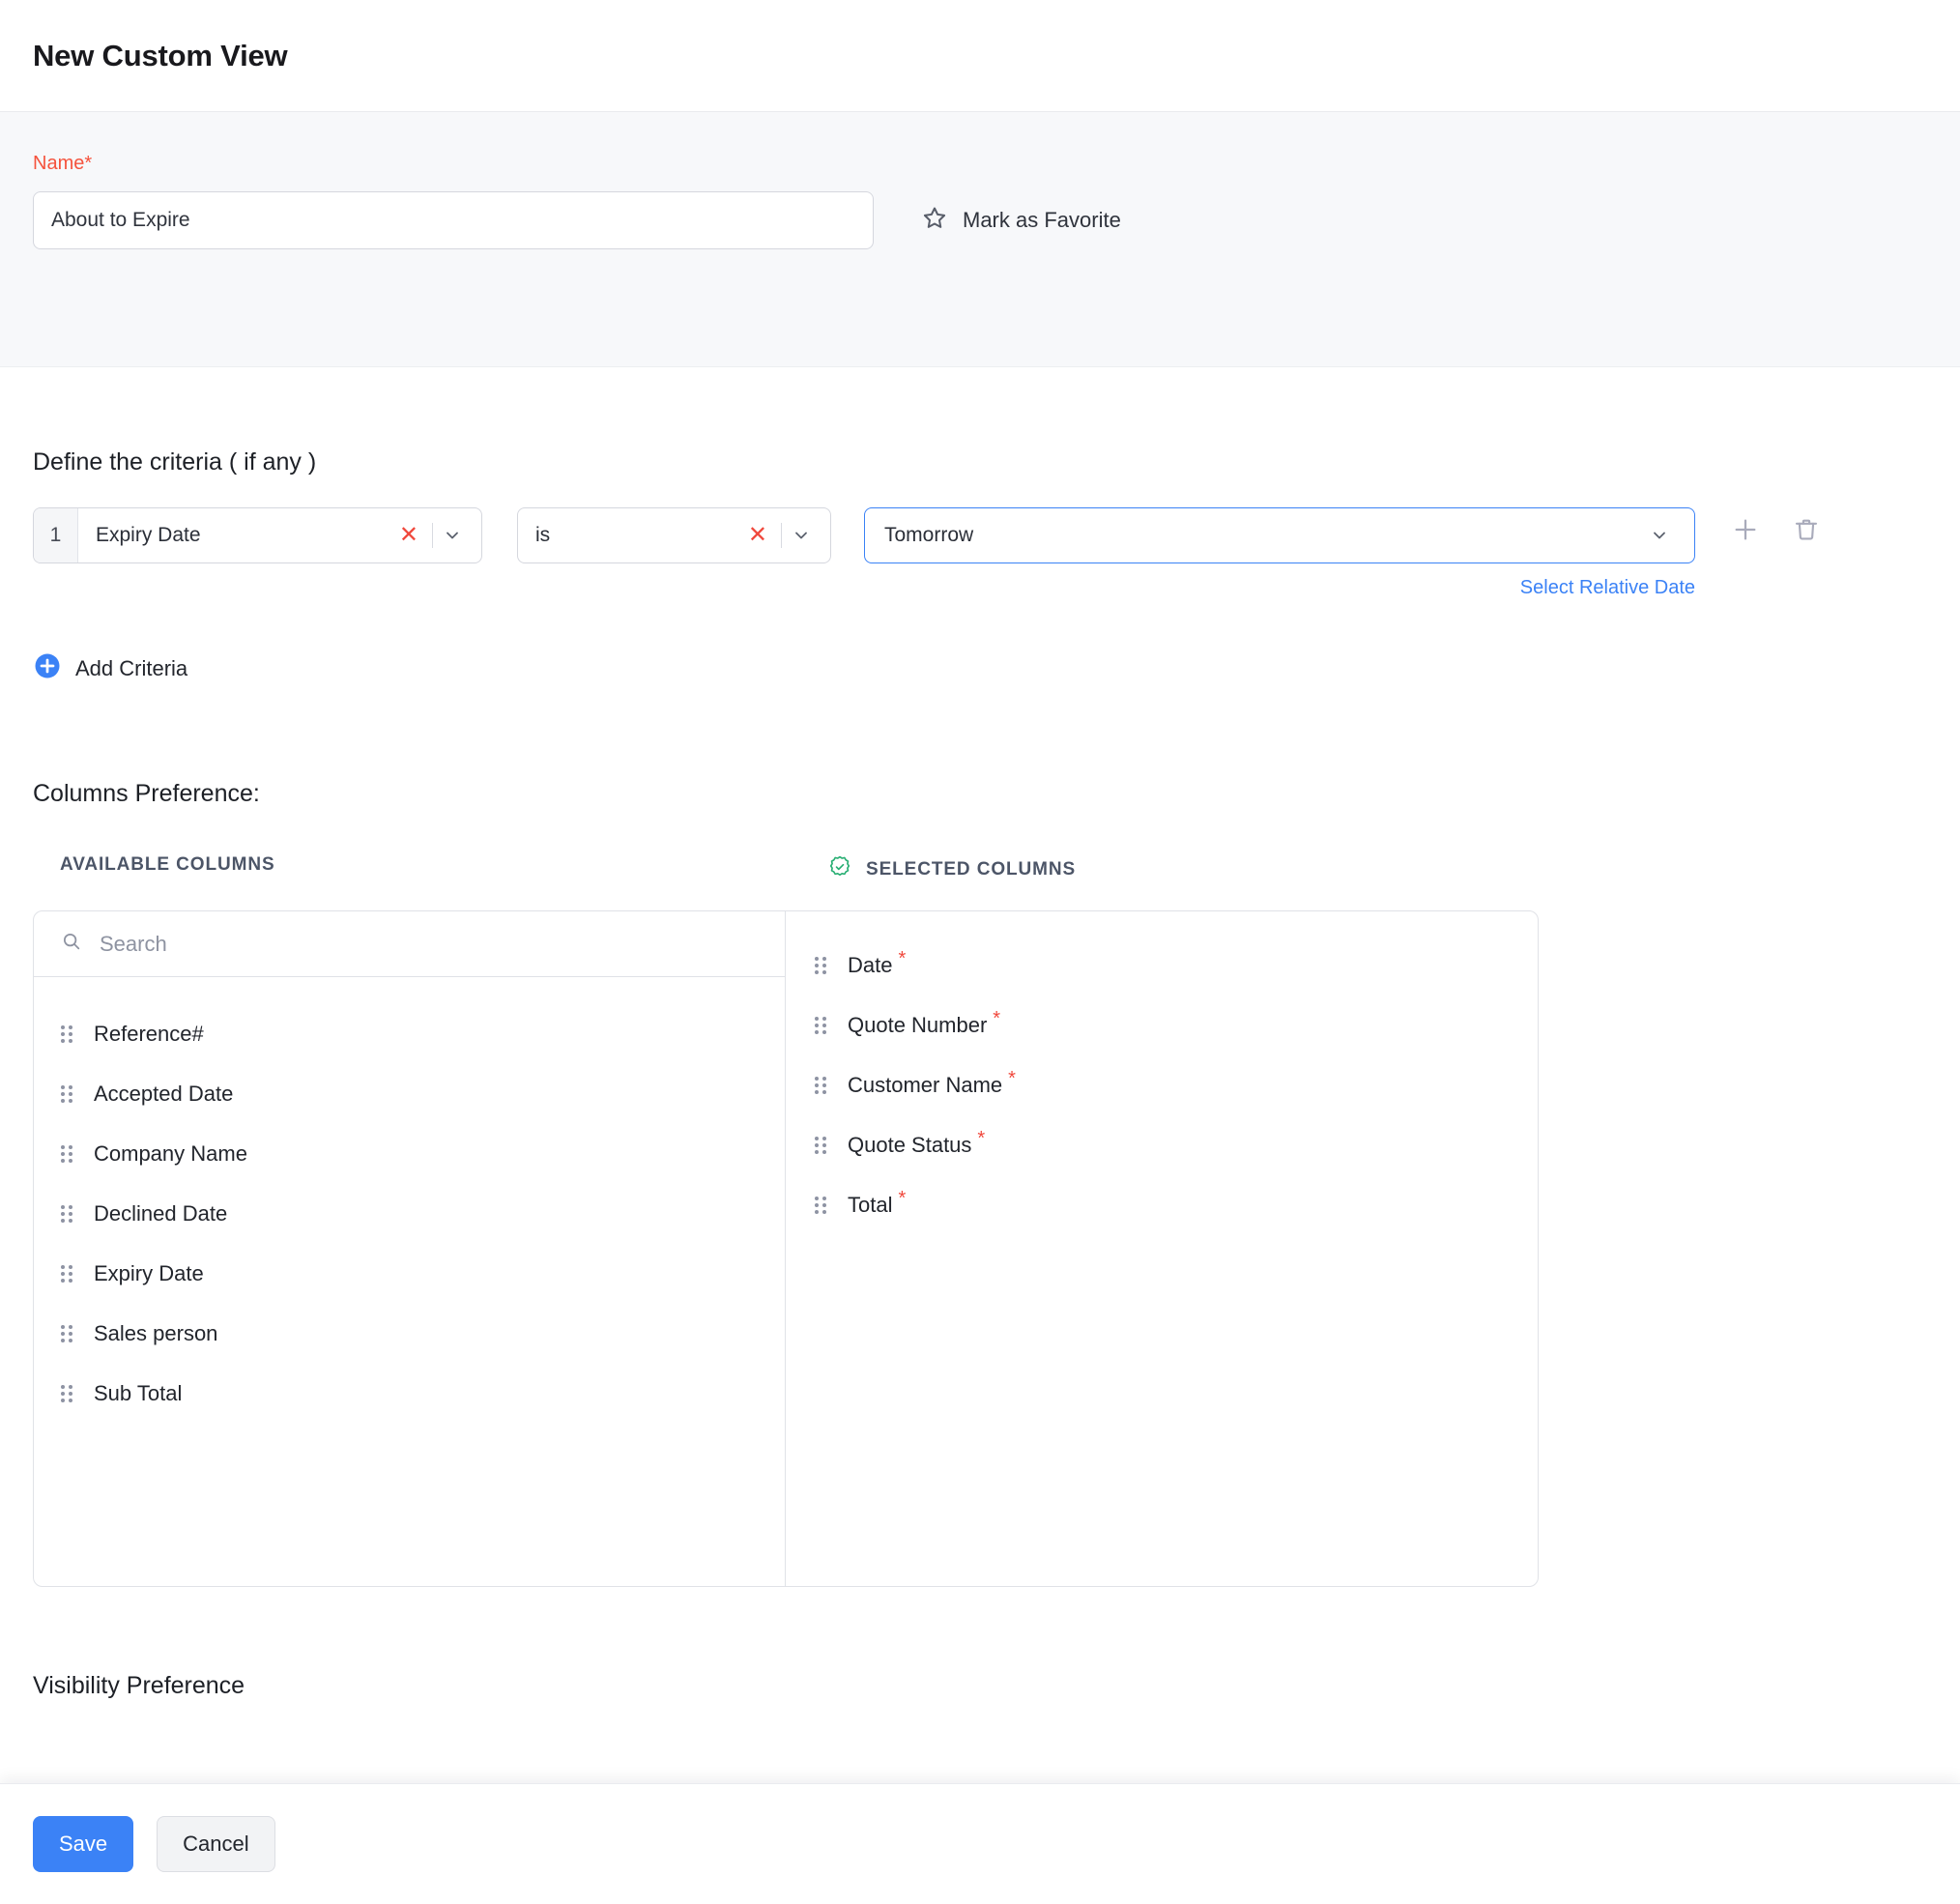 This screenshot has width=1960, height=1904. Describe the element at coordinates (149, 1034) in the screenshot. I see `list-item-label: Reference#` at that location.